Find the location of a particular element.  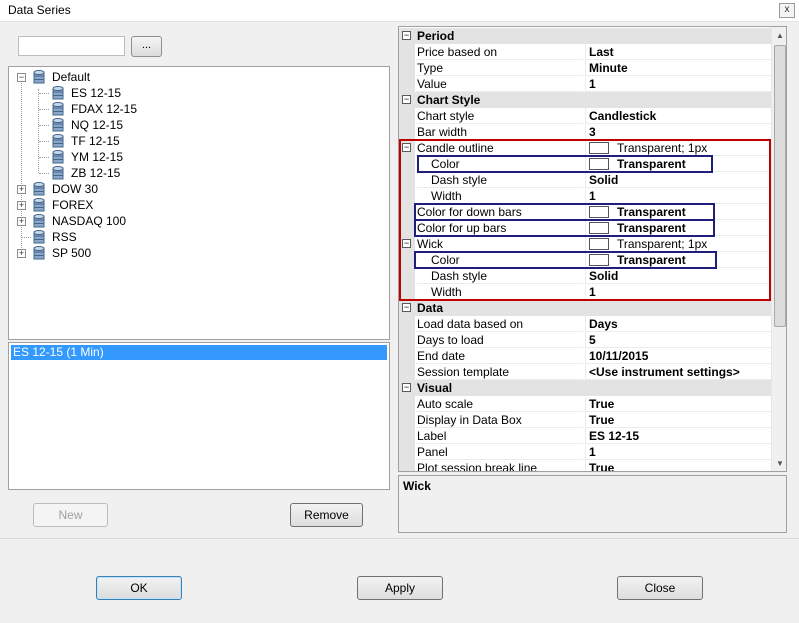

prop-name: Price based on is located at coordinates (499, 52).